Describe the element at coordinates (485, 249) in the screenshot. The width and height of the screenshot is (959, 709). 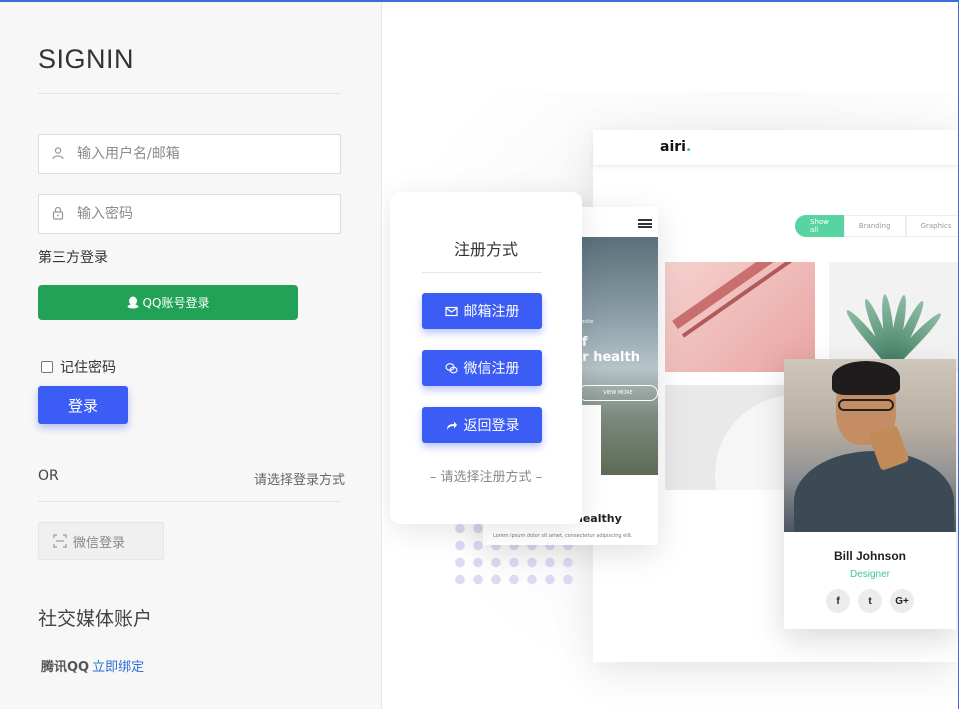
I see `register-title: 注册方式` at that location.